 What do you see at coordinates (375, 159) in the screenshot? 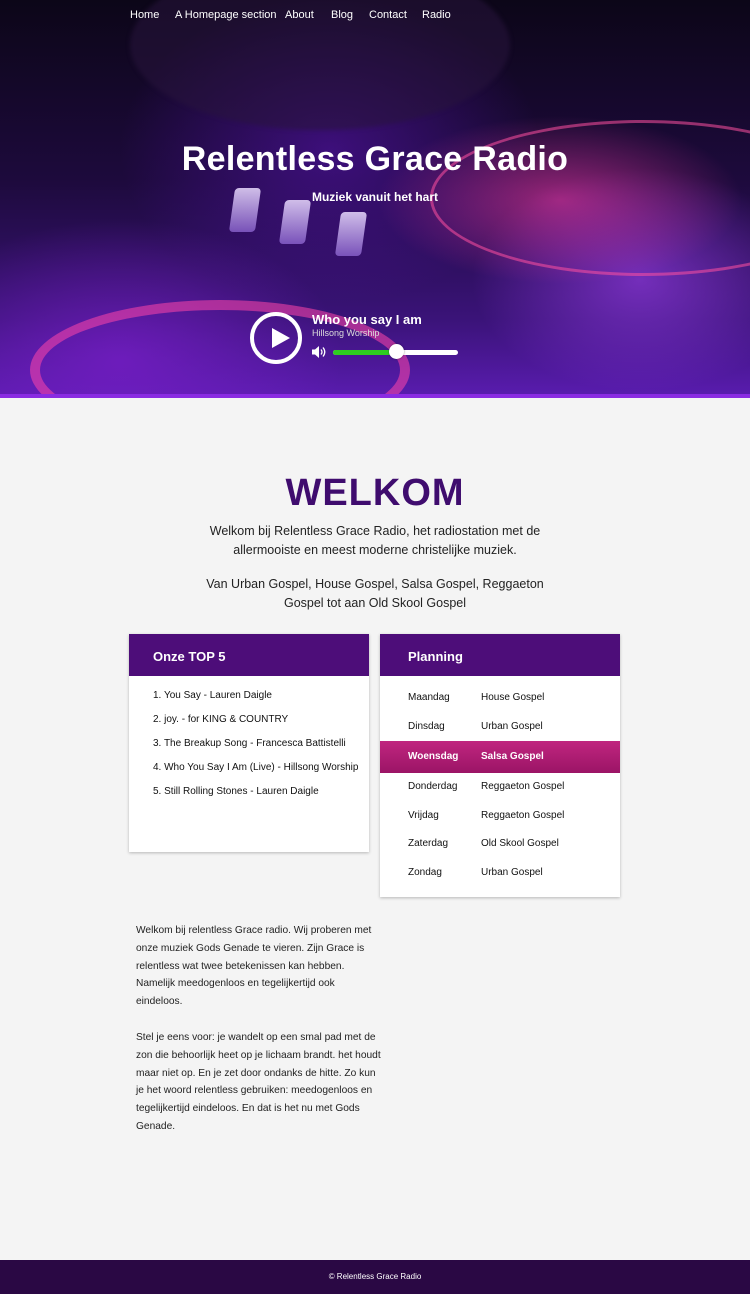
I see `site-title: Relentless Grace Radio` at bounding box center [375, 159].